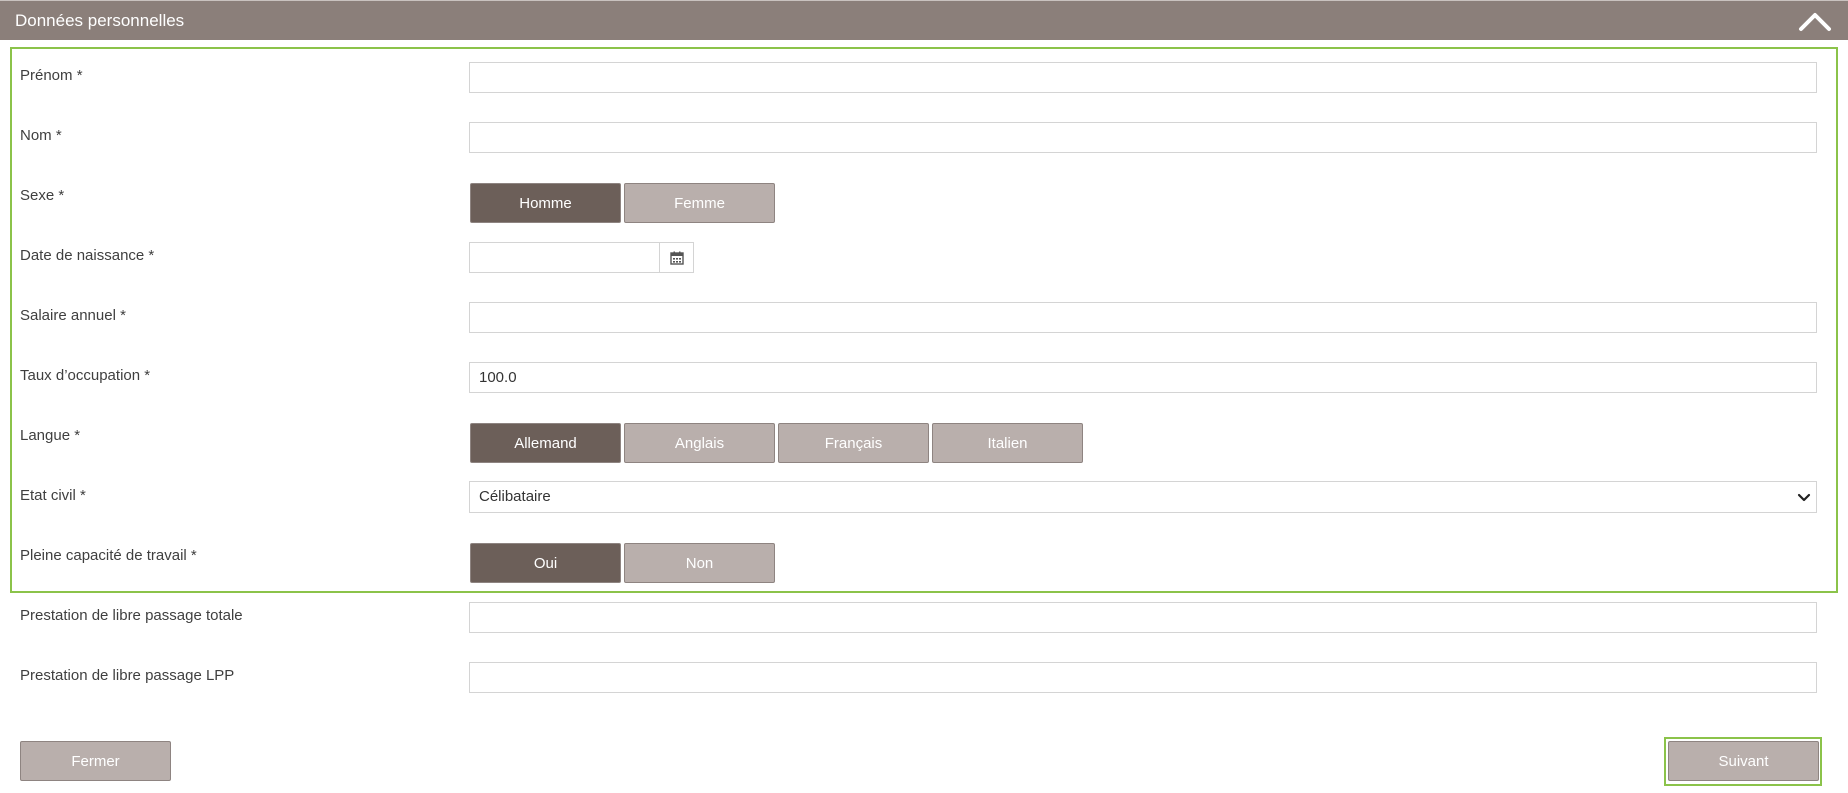  Describe the element at coordinates (545, 563) in the screenshot. I see `work-capacity-option-oui: Oui` at that location.